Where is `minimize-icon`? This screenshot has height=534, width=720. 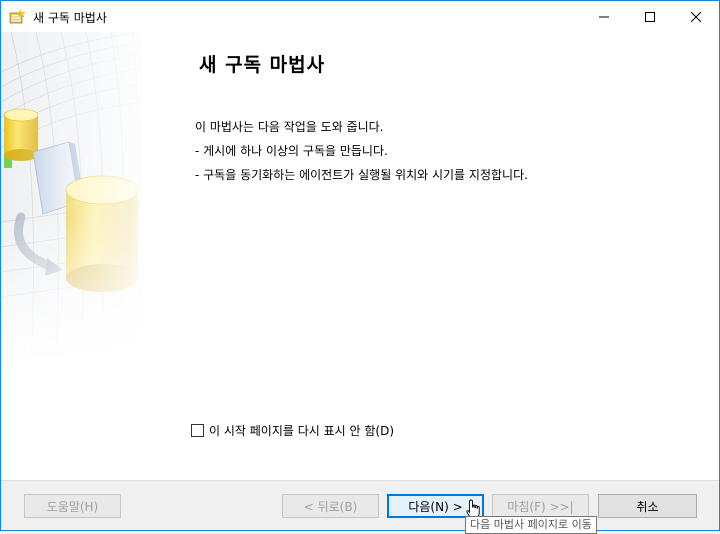 minimize-icon is located at coordinates (604, 16).